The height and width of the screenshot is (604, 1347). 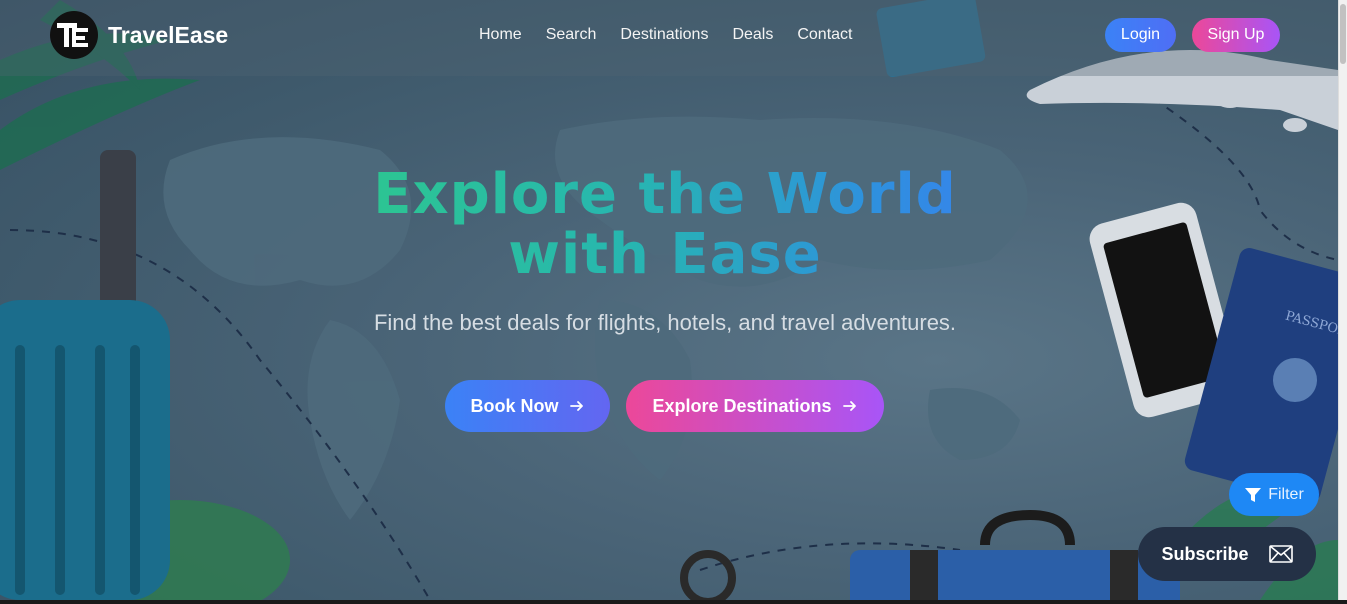 I want to click on filter-label: Filter, so click(x=1286, y=494).